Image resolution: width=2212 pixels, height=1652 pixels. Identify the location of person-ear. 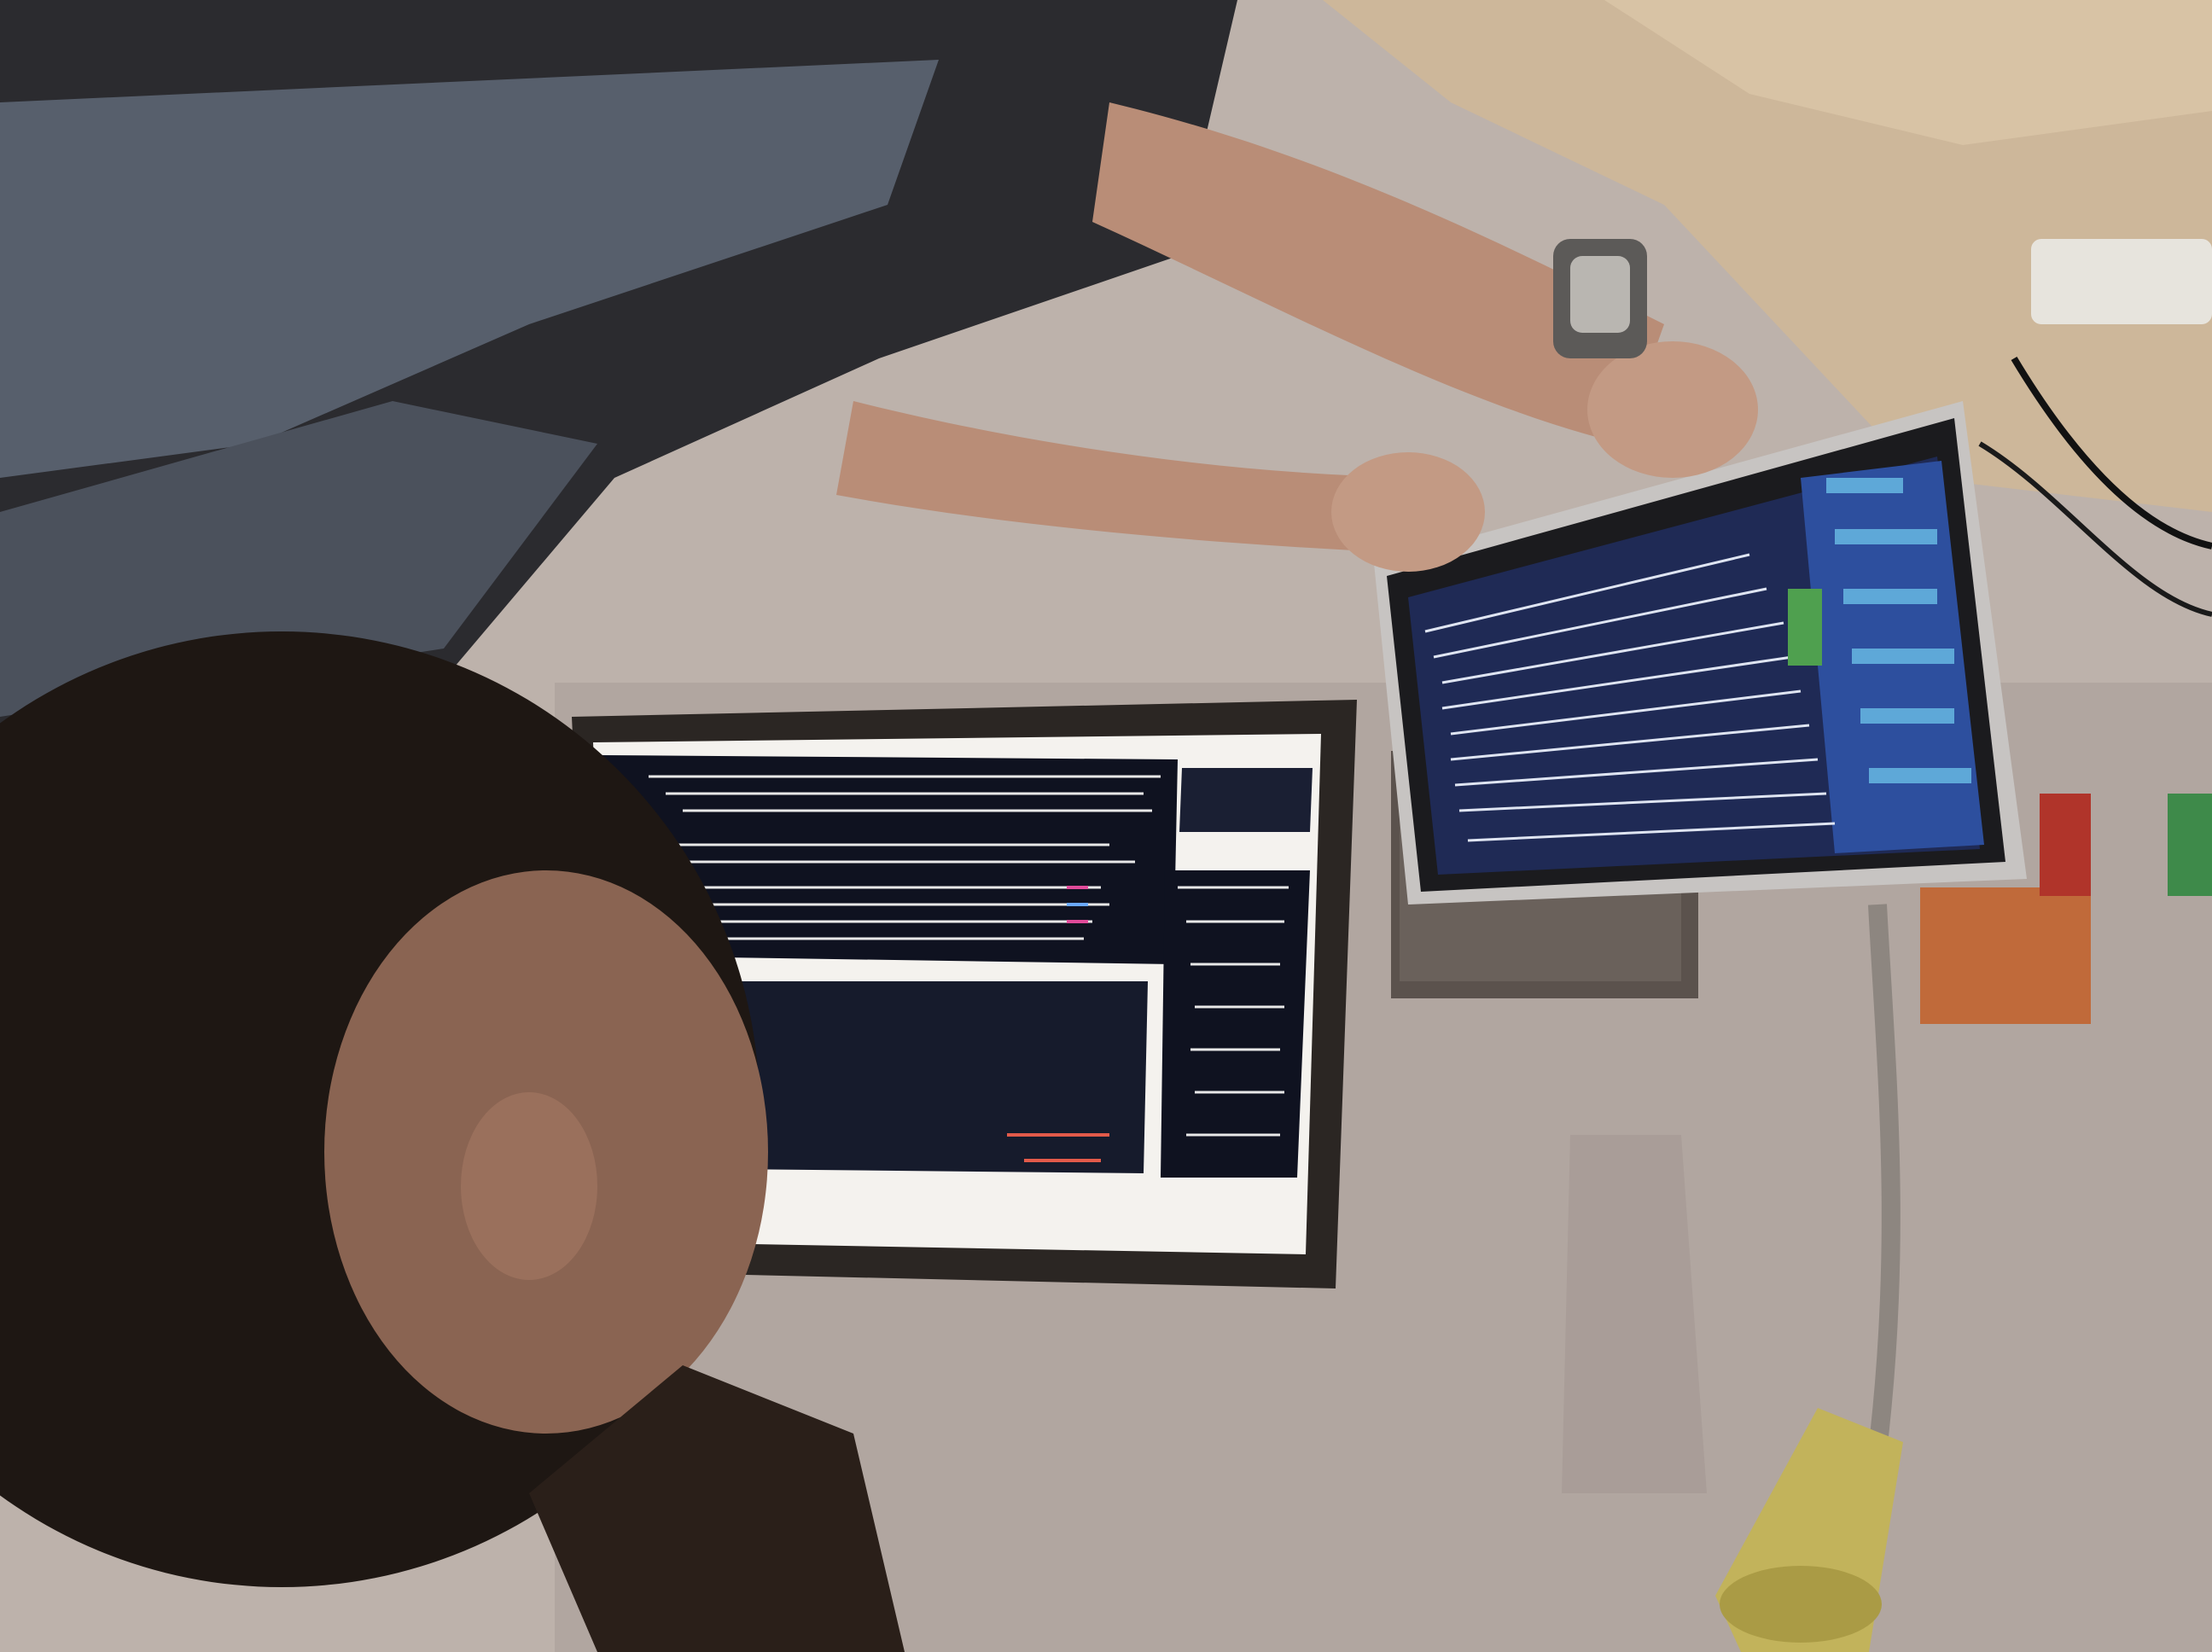
(529, 1186).